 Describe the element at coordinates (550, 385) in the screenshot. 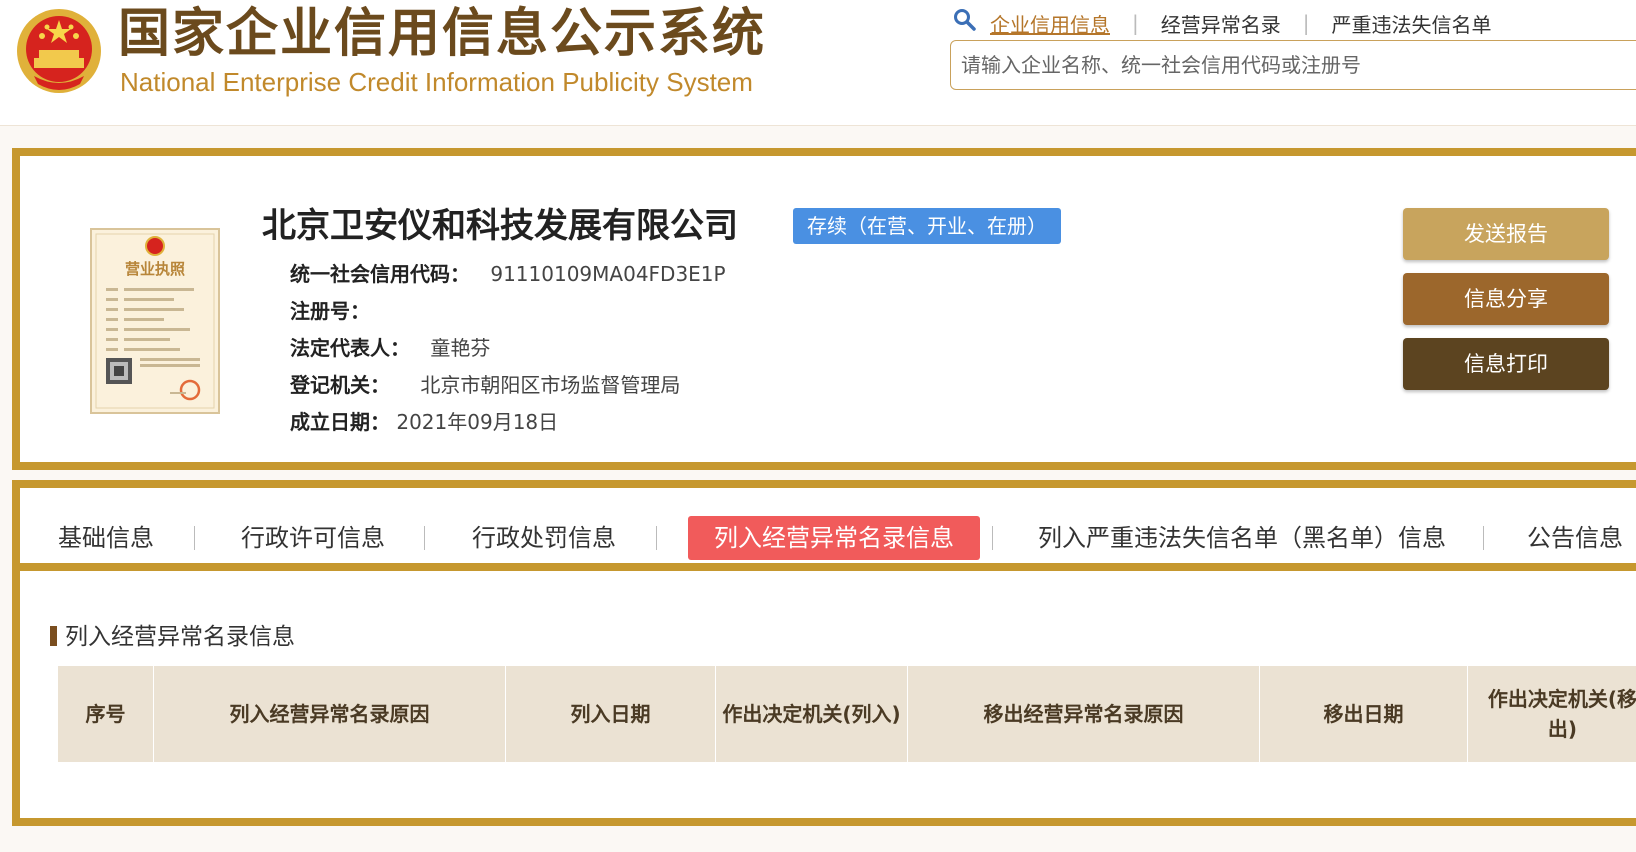

I see `info-value-authority: 北京市朝阳区市场监督管理局` at that location.